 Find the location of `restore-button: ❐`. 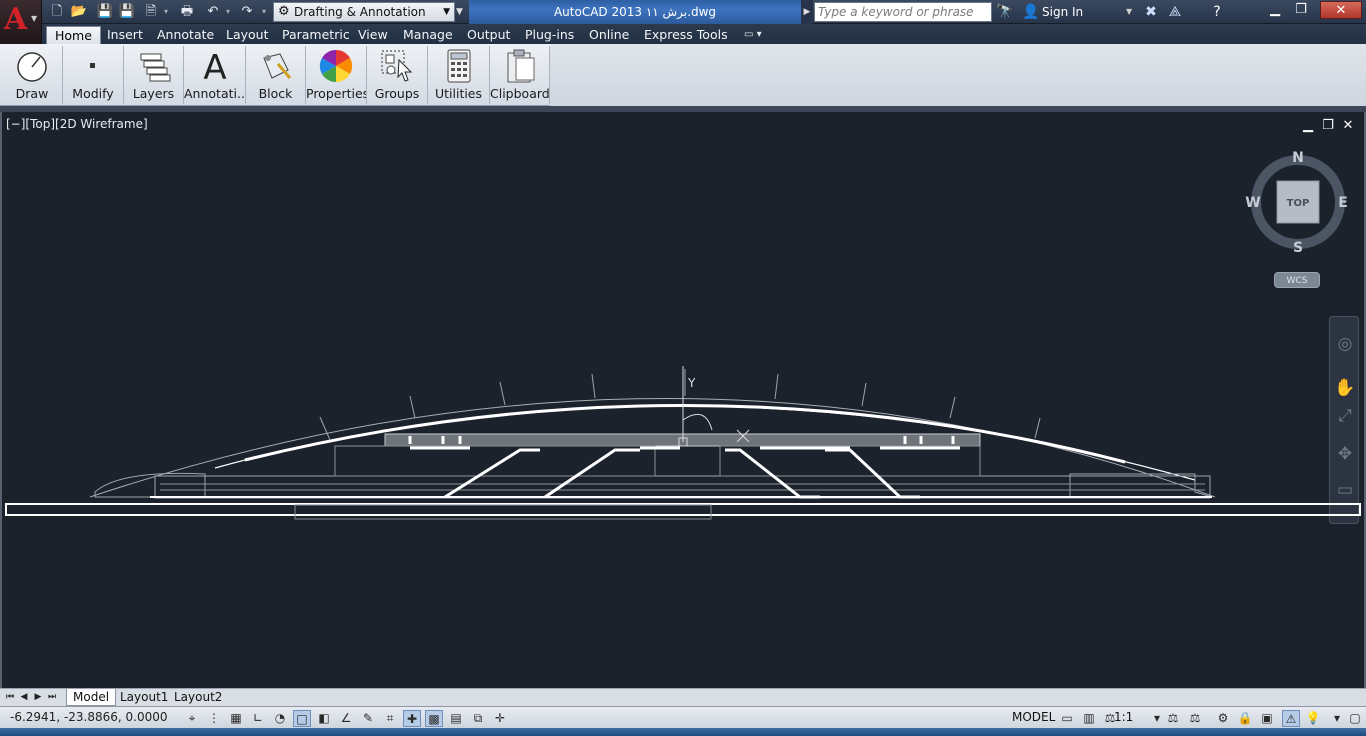

restore-button: ❐ is located at coordinates (1301, 10).